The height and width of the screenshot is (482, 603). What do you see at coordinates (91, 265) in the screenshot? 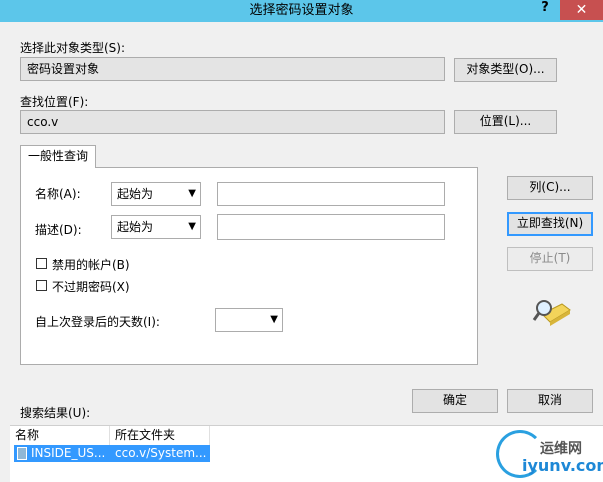
I see `disabled-accounts-label: 禁用的帐户(B)` at bounding box center [91, 265].